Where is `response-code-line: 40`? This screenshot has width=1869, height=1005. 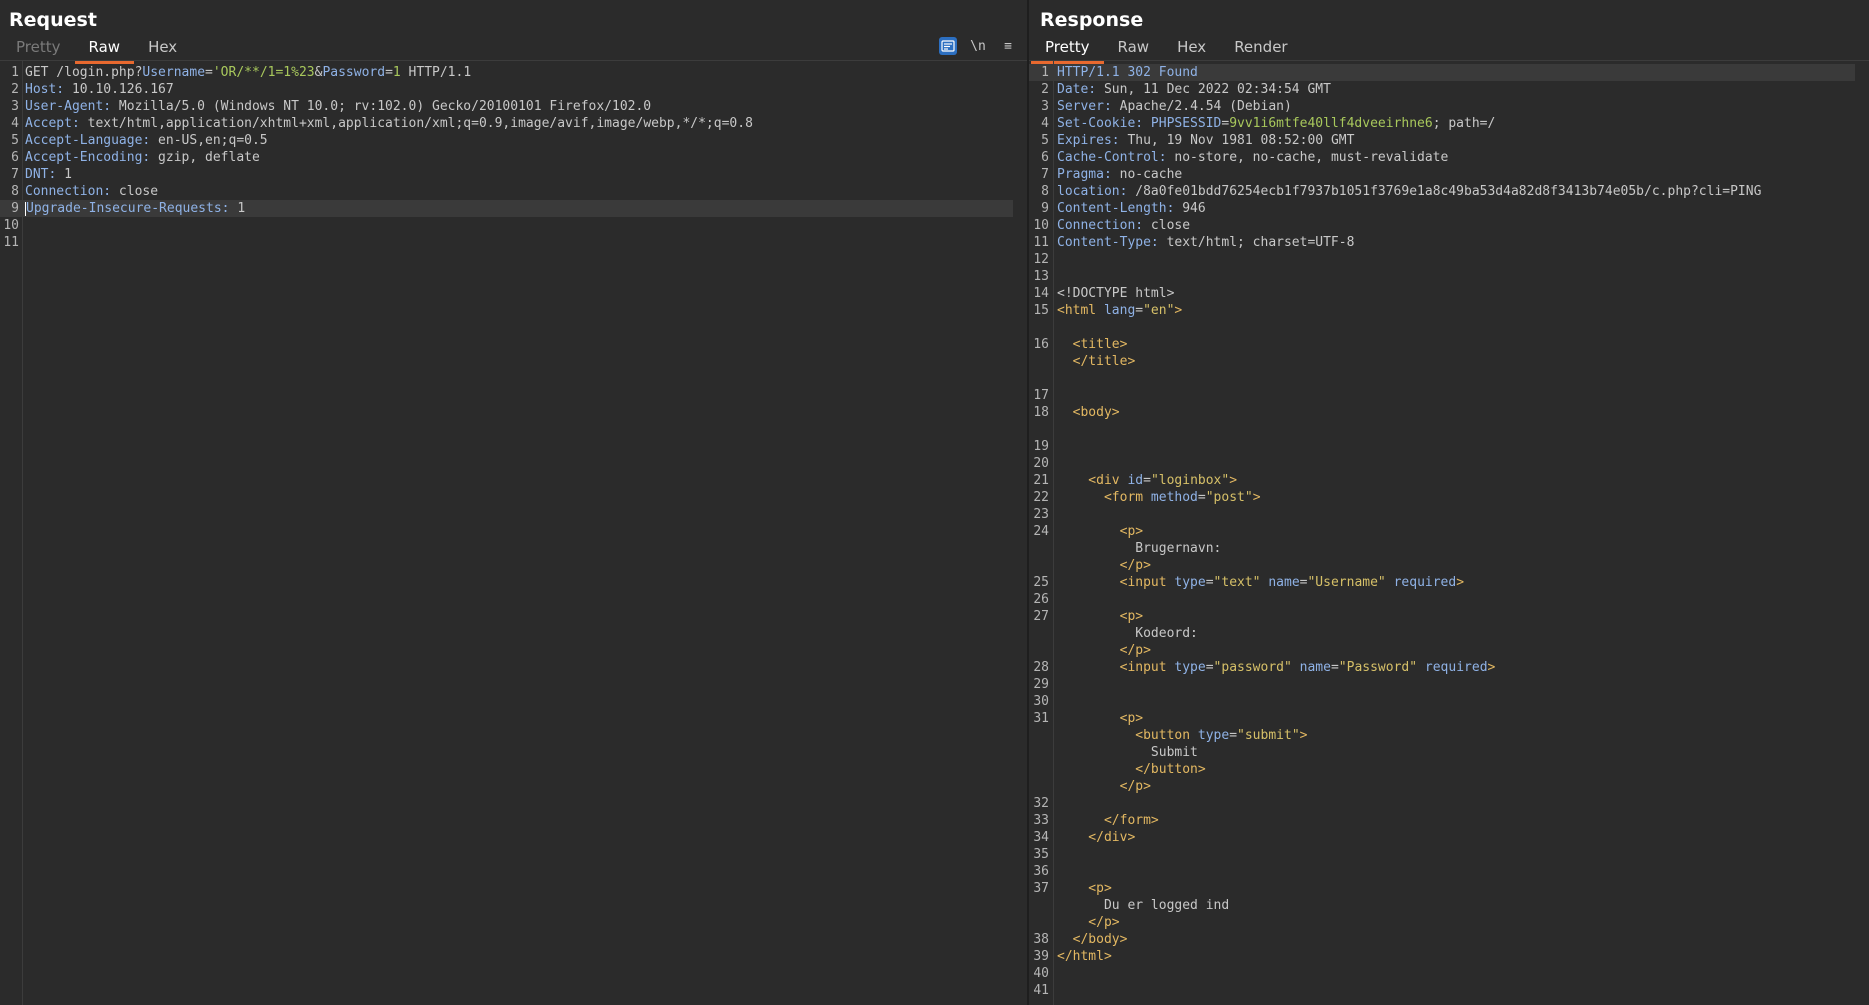 response-code-line: 40 is located at coordinates (1442, 973).